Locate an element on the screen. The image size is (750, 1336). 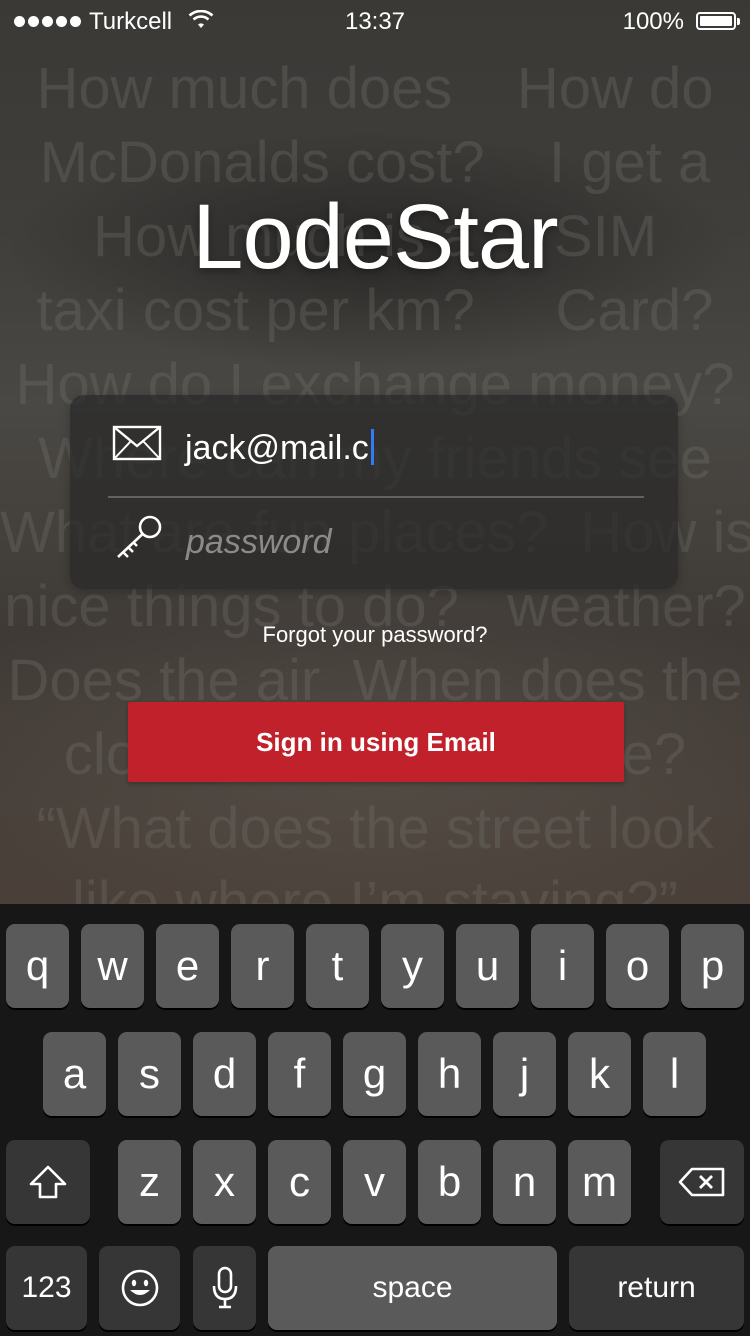
key-o: o is located at coordinates (637, 966).